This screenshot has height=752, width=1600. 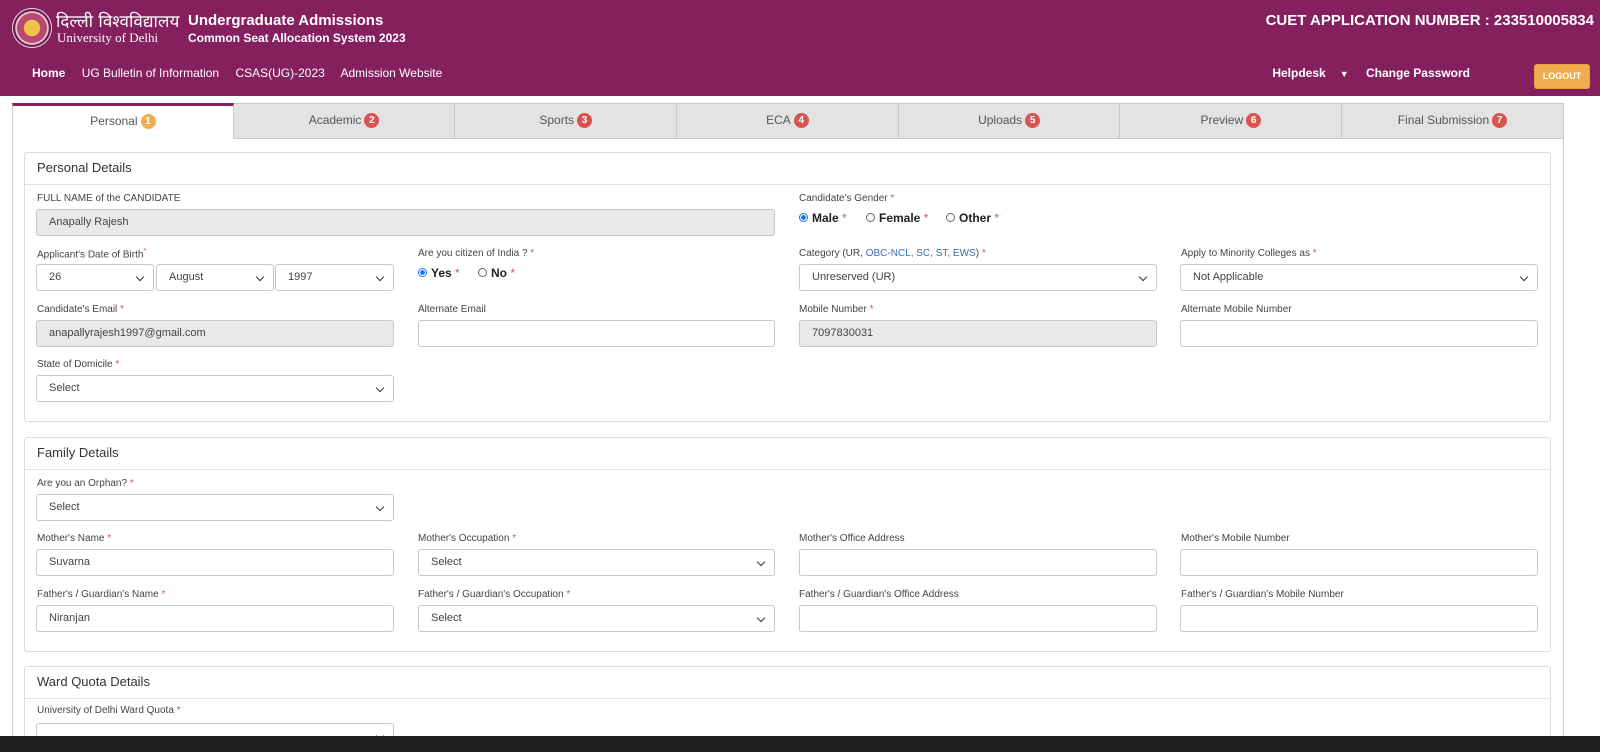 I want to click on citizen-yes-radio: Yes *, so click(x=439, y=273).